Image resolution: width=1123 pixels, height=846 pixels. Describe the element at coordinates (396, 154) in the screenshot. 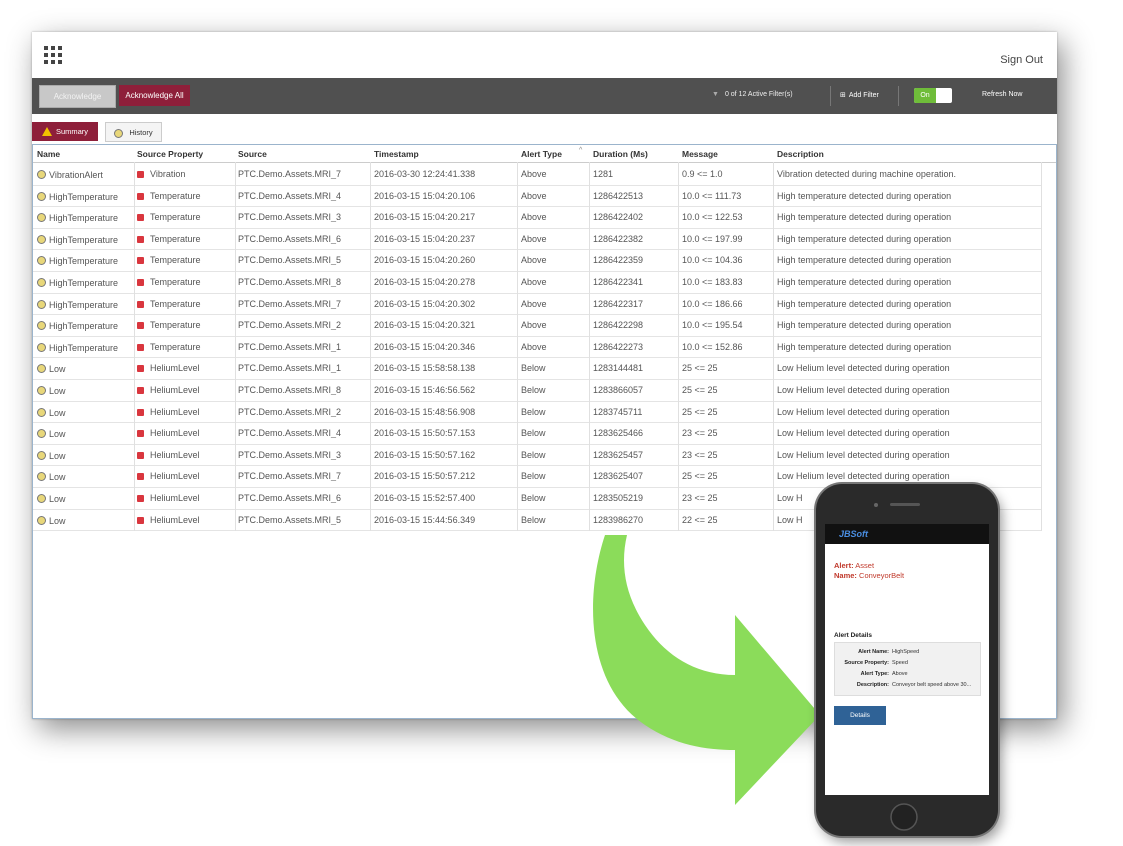

I see `column-header: Timestamp` at that location.